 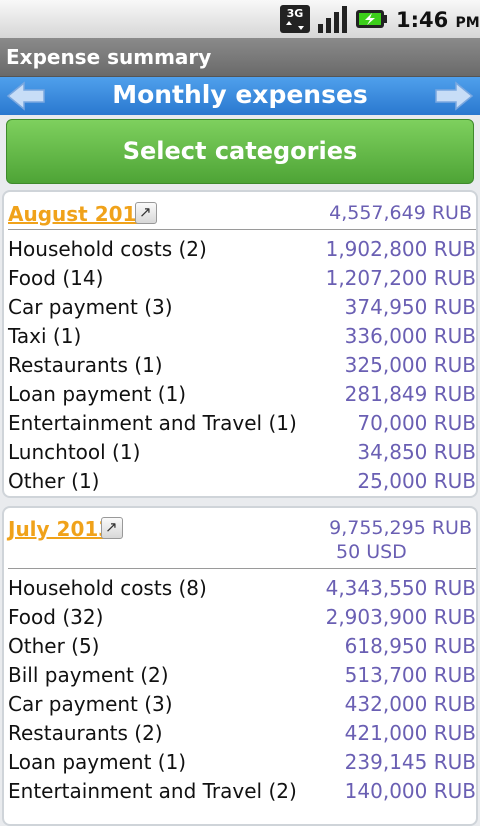 What do you see at coordinates (242, 590) in the screenshot?
I see `list-item: Household costs (8) 4,343,550 RUB` at bounding box center [242, 590].